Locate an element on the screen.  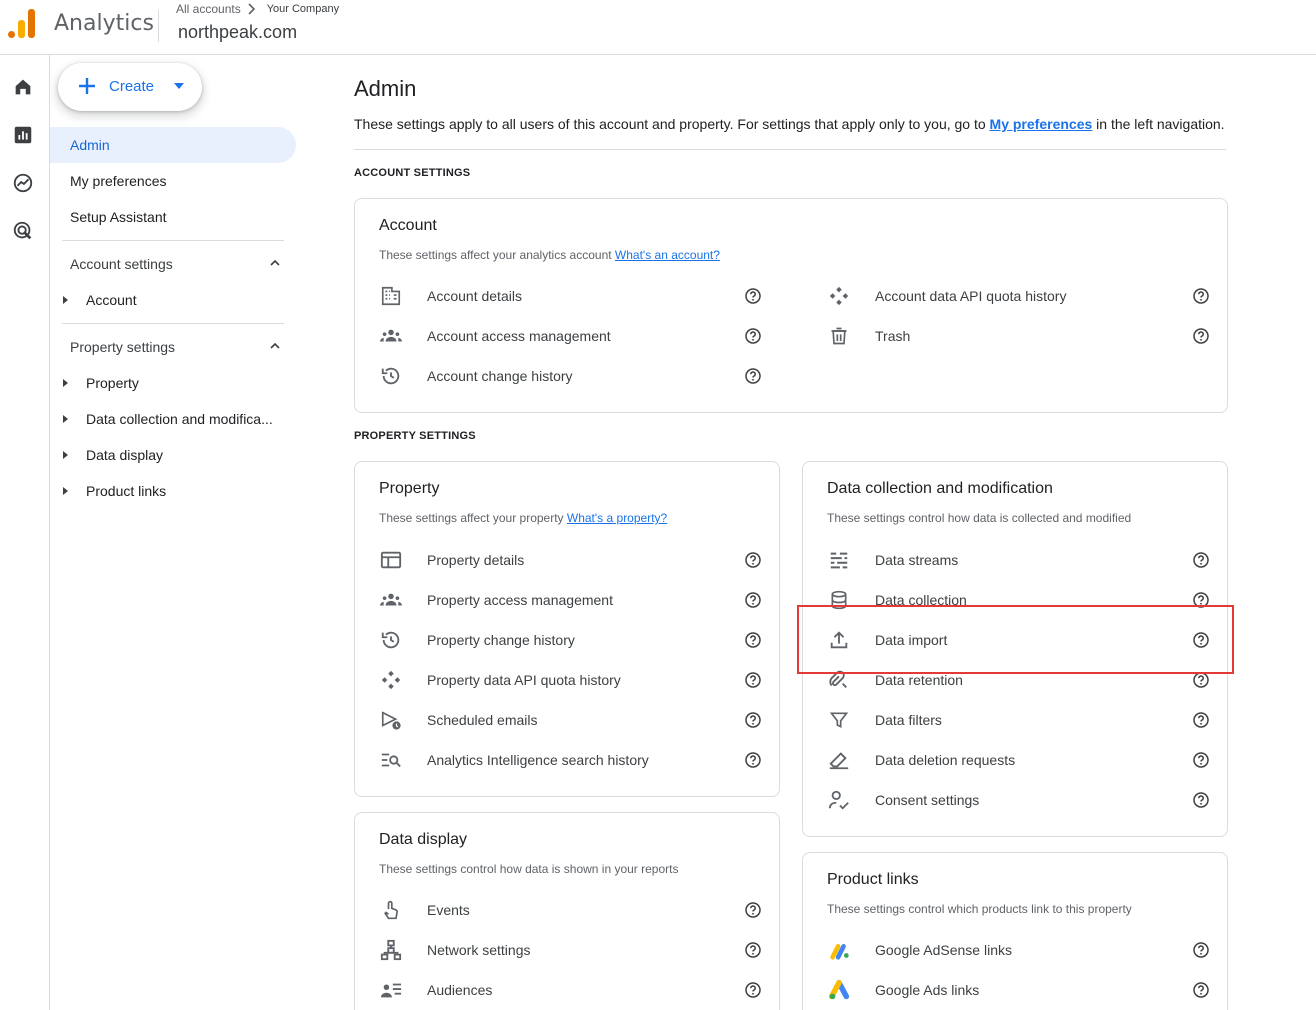
data-filters-row: Data filters is located at coordinates (1020, 720).